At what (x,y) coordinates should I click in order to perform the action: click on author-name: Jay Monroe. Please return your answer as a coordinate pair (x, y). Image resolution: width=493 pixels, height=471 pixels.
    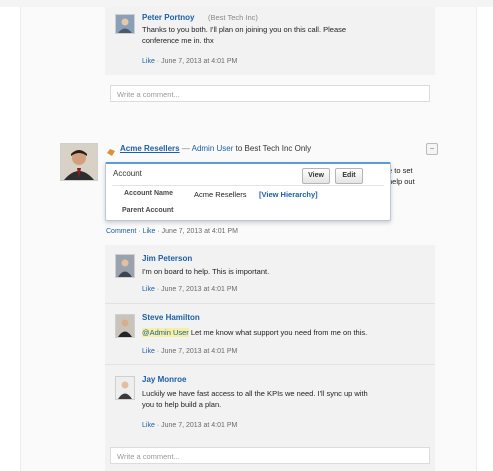
    Looking at the image, I should click on (164, 379).